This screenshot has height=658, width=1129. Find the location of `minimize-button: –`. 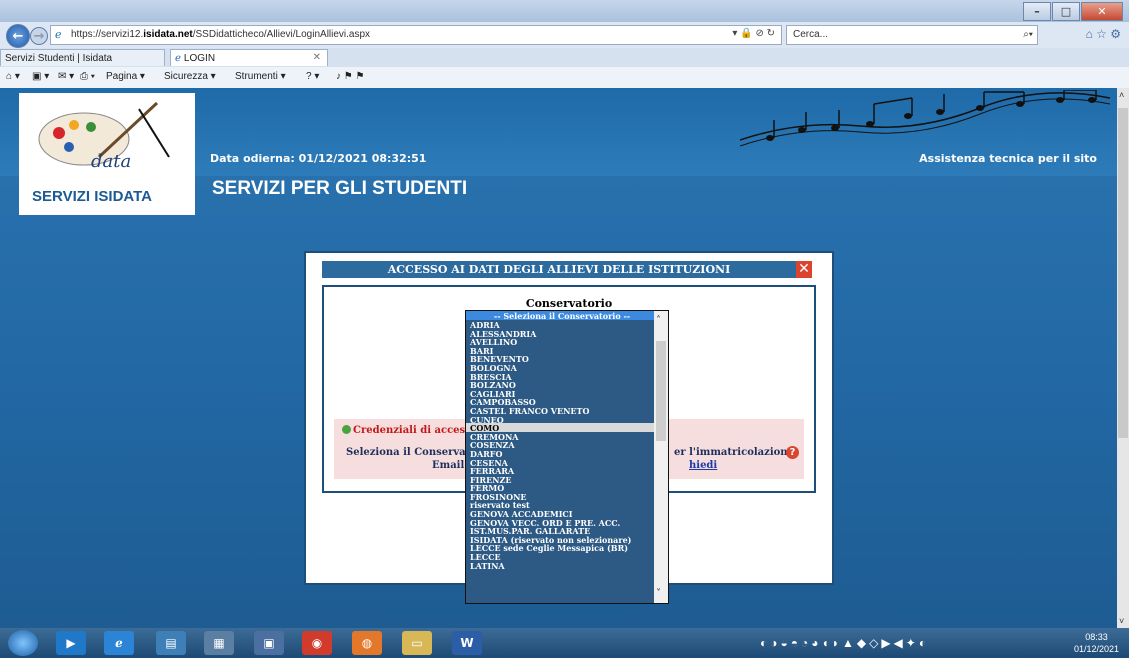

minimize-button: – is located at coordinates (1037, 11).